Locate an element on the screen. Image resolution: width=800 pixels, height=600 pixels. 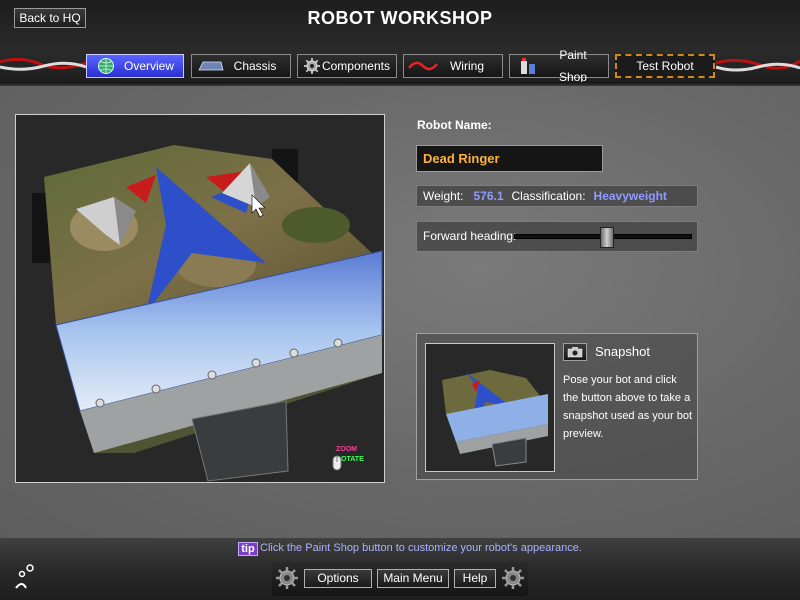
options-button: Options is located at coordinates (338, 578).